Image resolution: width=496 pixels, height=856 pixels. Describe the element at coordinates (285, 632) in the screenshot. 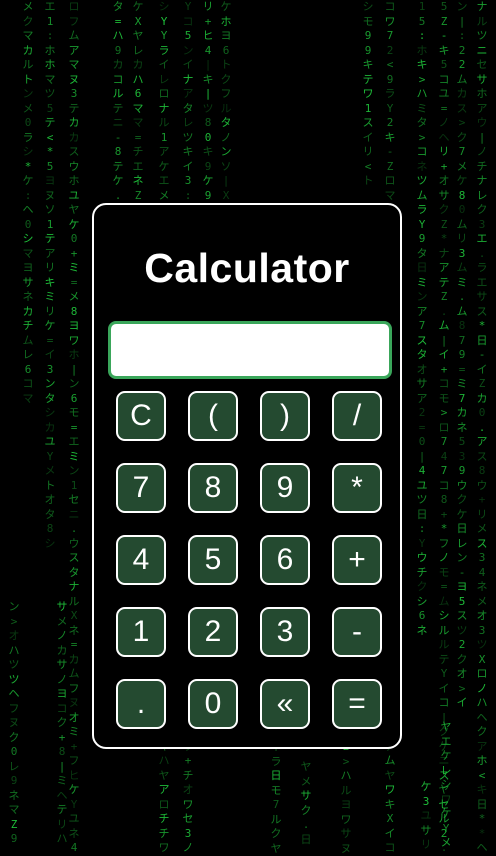

I see `digit-3-button: 3` at that location.